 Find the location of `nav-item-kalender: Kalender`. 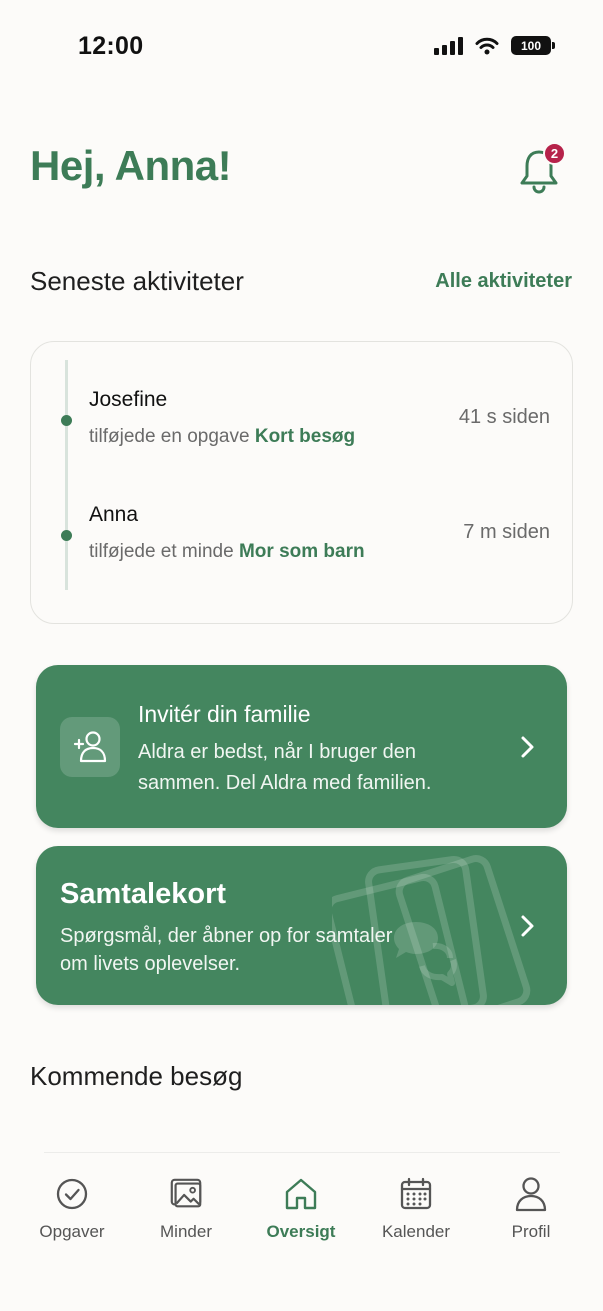

nav-item-kalender: Kalender is located at coordinates (416, 1209).